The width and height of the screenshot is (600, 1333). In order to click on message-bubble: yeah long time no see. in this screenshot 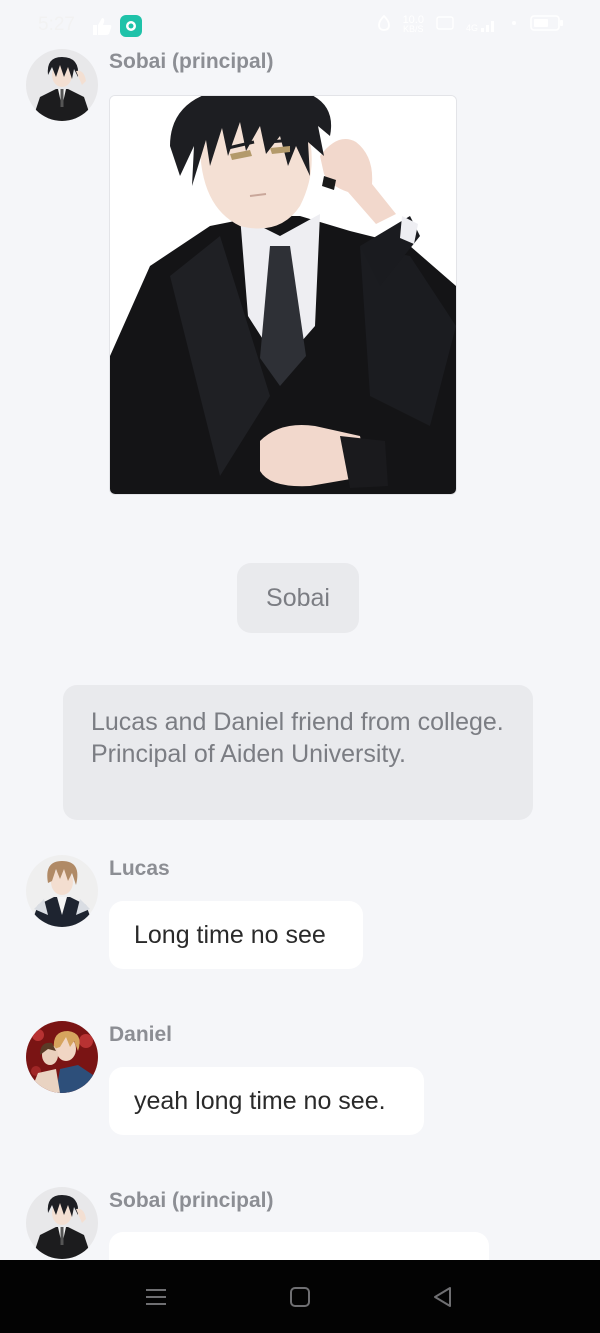, I will do `click(266, 1101)`.